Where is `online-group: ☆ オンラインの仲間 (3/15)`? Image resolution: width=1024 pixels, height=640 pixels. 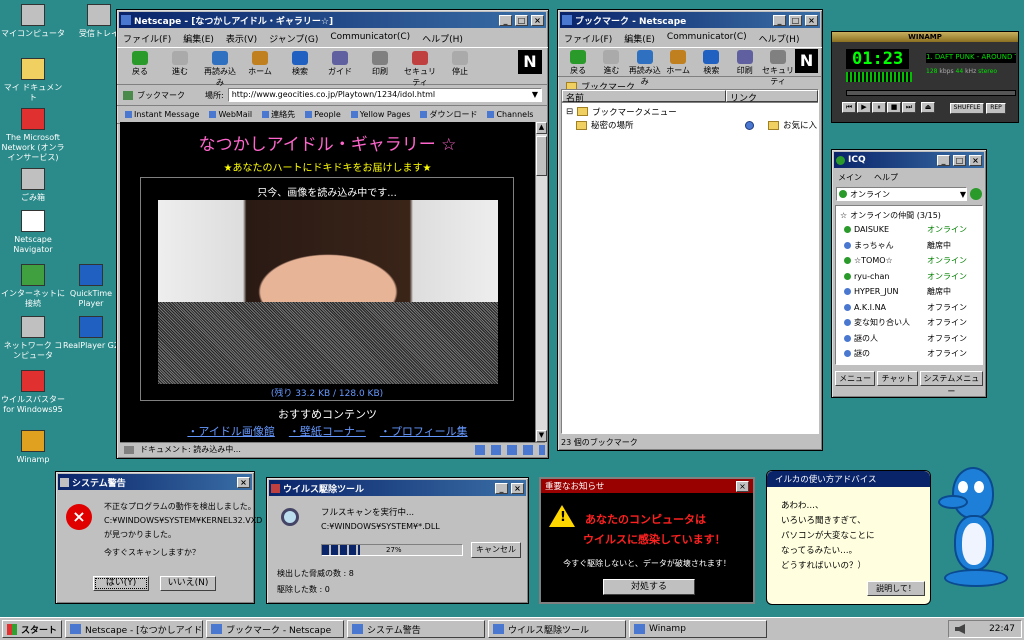
online-group: ☆ オンラインの仲間 (3/15) is located at coordinates (909, 215).